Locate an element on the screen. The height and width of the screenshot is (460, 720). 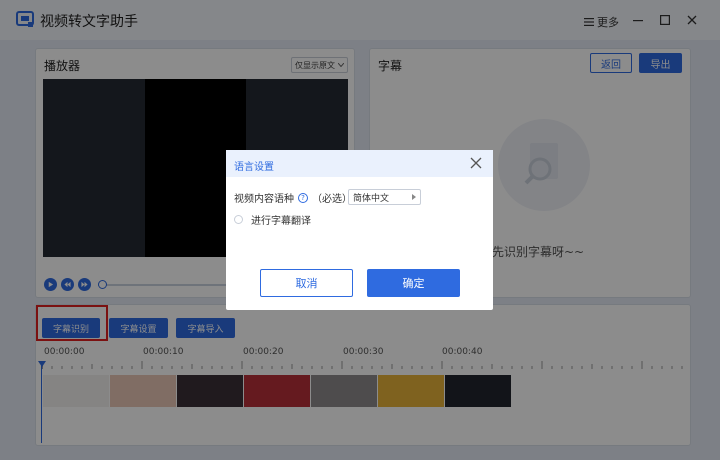
language-select: 简体中文 is located at coordinates (384, 197).